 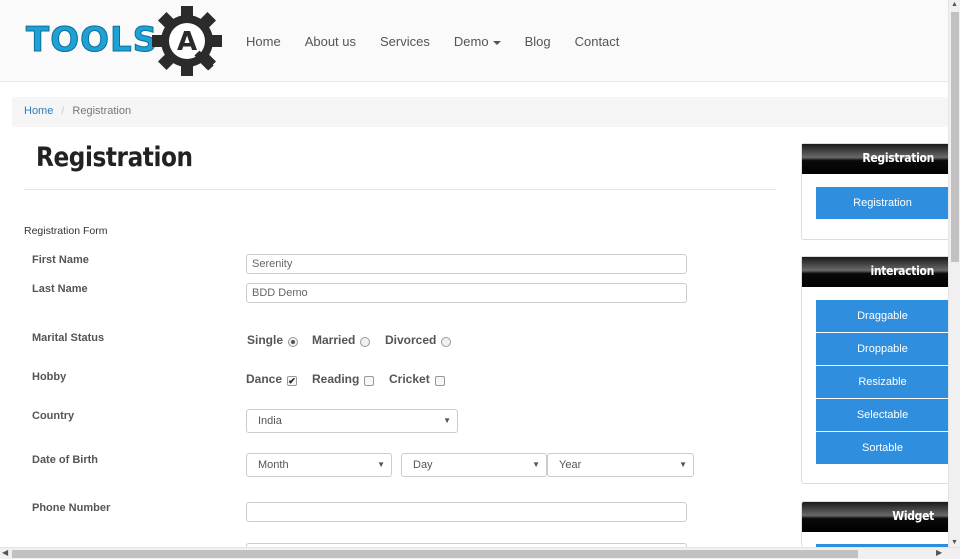 I want to click on hobby-cricket-option: Cricket, so click(x=417, y=379).